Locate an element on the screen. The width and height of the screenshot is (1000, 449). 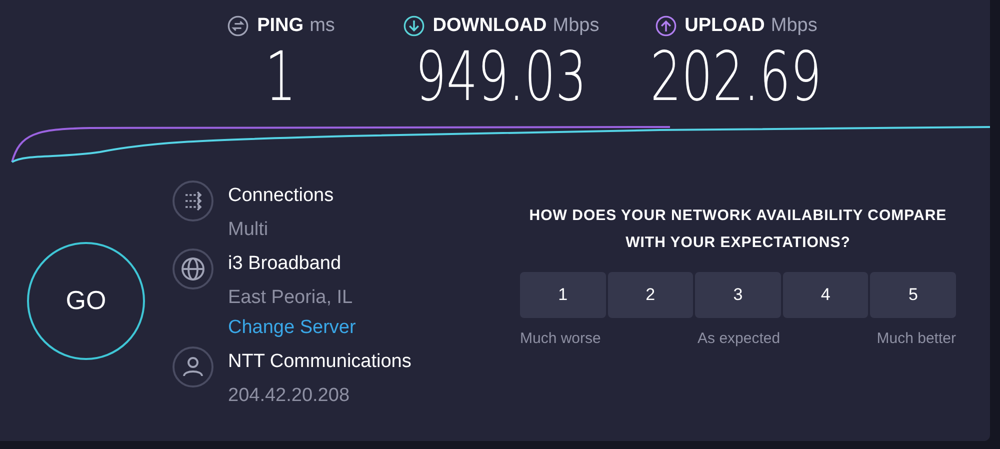
info-title: NTT Communications is located at coordinates (320, 362).